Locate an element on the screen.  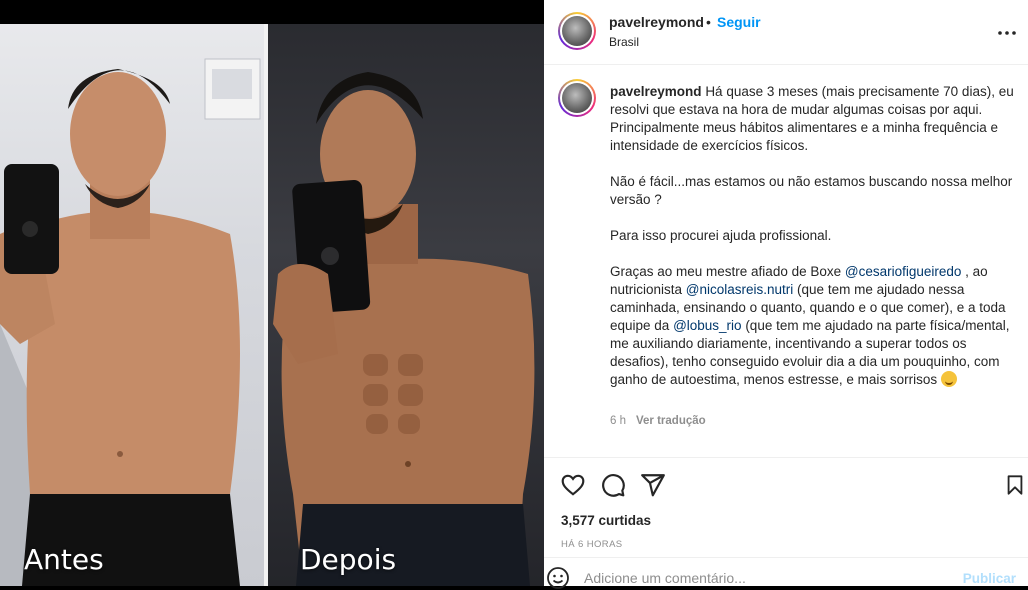
see-translation-button: Ver tradução is located at coordinates (671, 421).